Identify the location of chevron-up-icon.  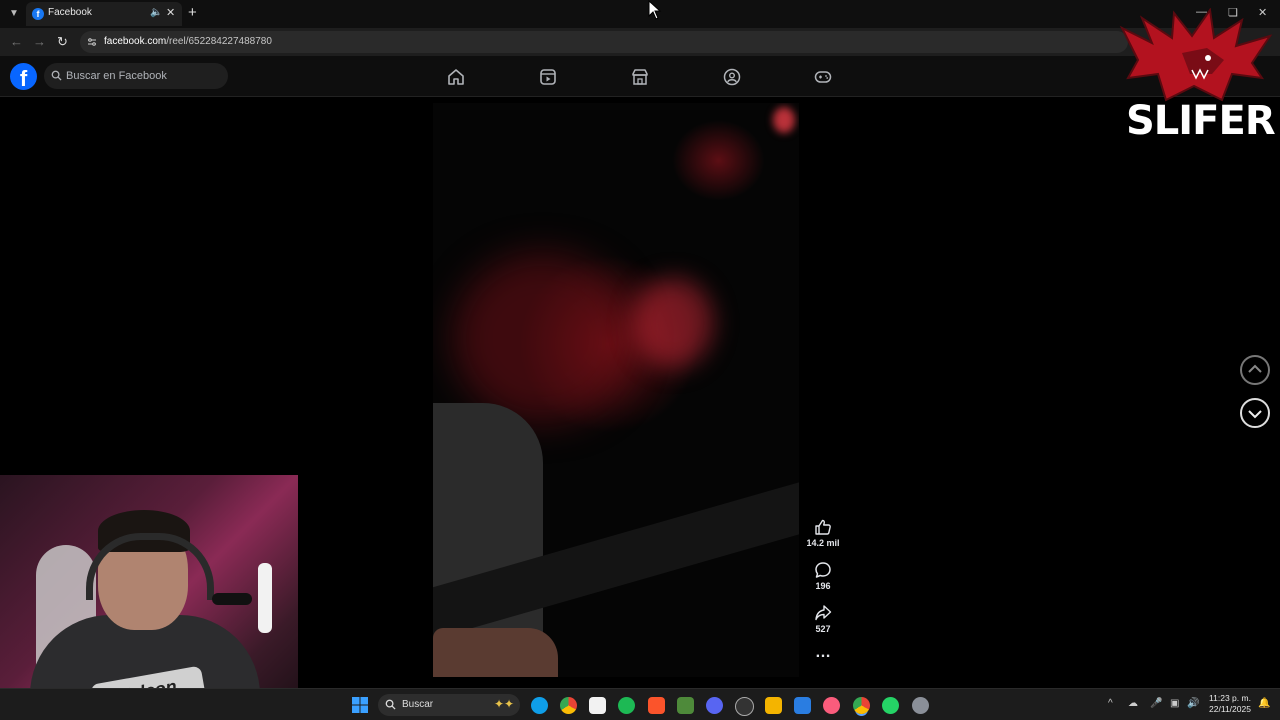
(1255, 368).